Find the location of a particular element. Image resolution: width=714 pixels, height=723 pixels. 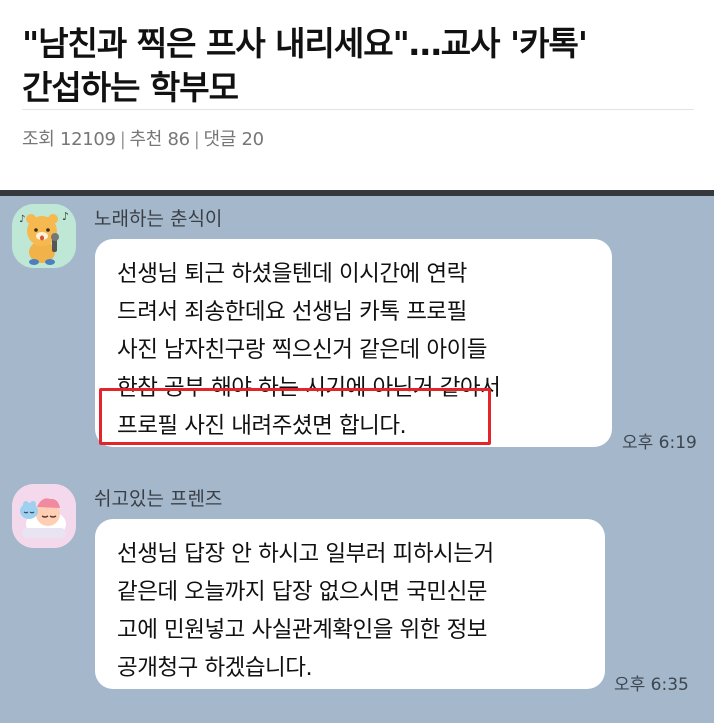

message-line: 선생님 퇴근 하셨을텐데 이시간에 연락 is located at coordinates (292, 274).